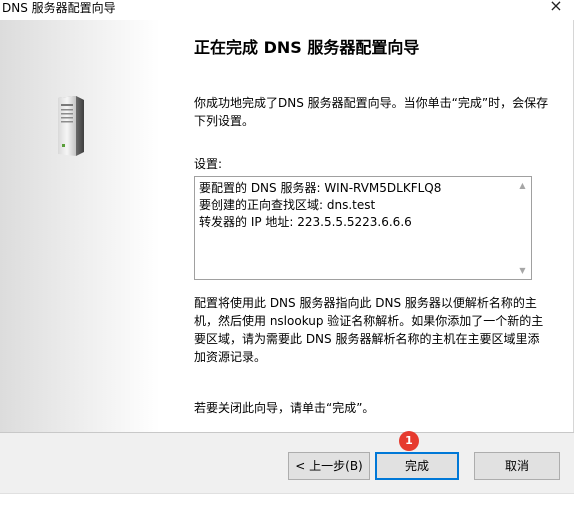 Image resolution: width=583 pixels, height=507 pixels. What do you see at coordinates (522, 270) in the screenshot?
I see `scroll-down-icon: ▼` at bounding box center [522, 270].